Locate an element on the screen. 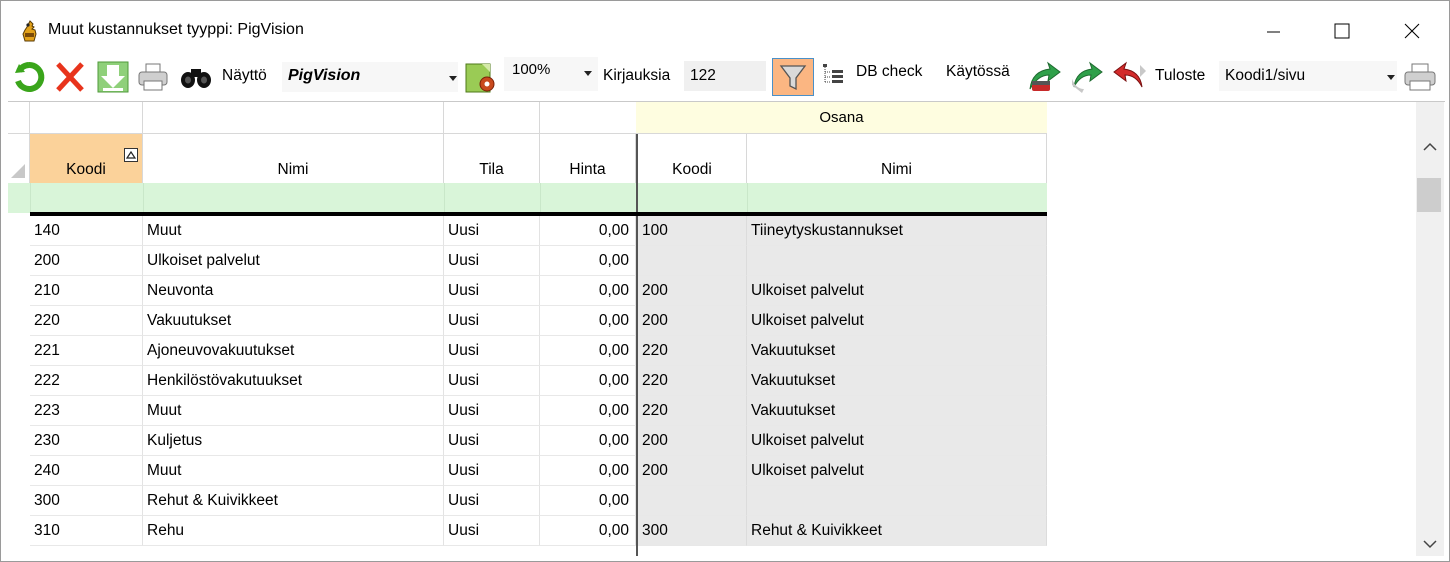 The height and width of the screenshot is (562, 1450). cell-osa-koodi: 300 is located at coordinates (692, 531).